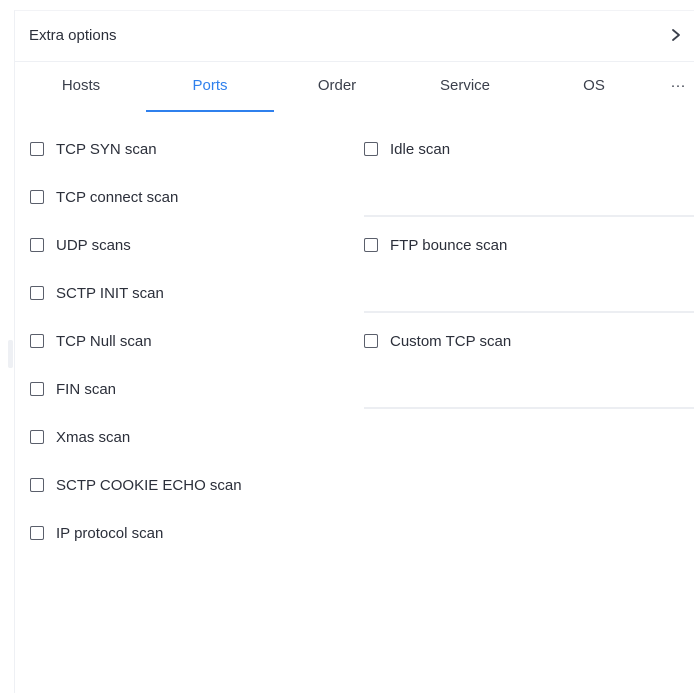  I want to click on option-custom-tcp-scan: Custom TCP scan, so click(437, 341).